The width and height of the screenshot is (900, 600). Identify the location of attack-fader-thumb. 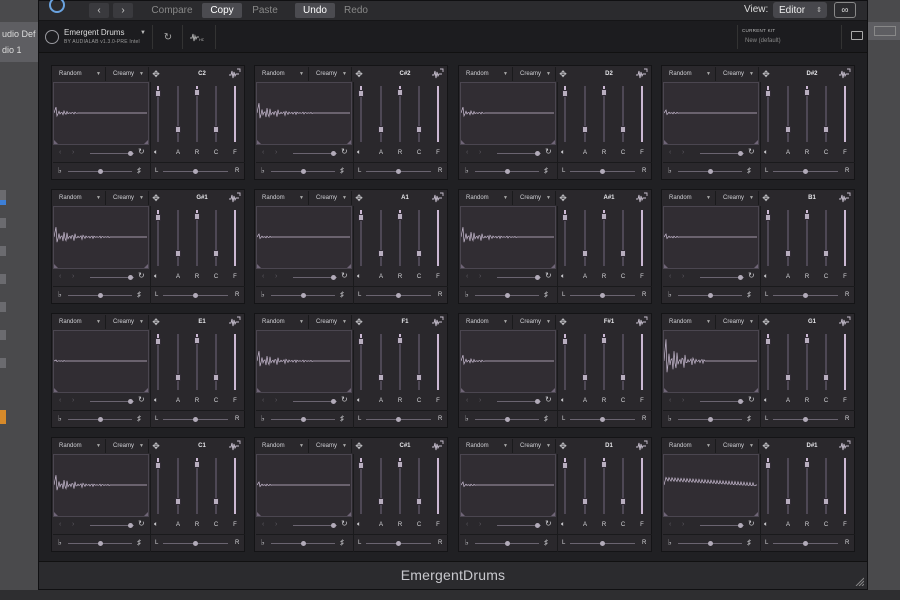
(178, 377).